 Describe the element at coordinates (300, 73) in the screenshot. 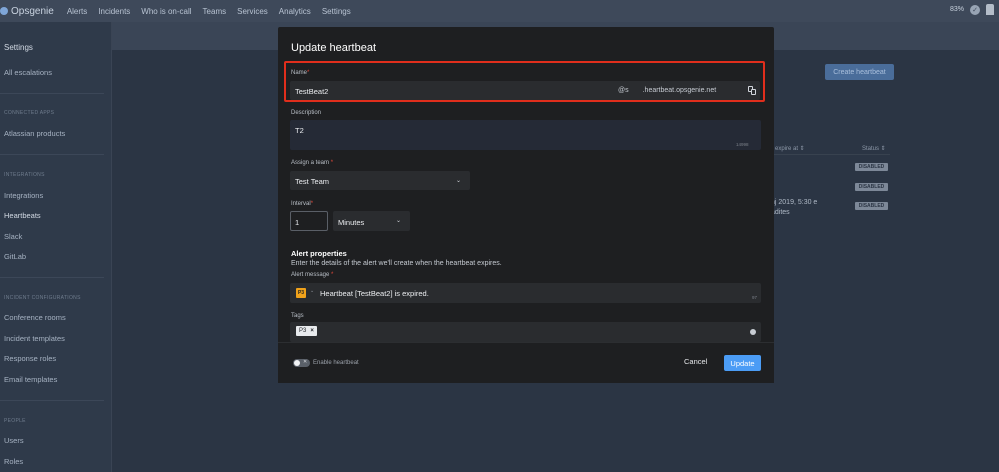

I see `name-label: Name*` at that location.